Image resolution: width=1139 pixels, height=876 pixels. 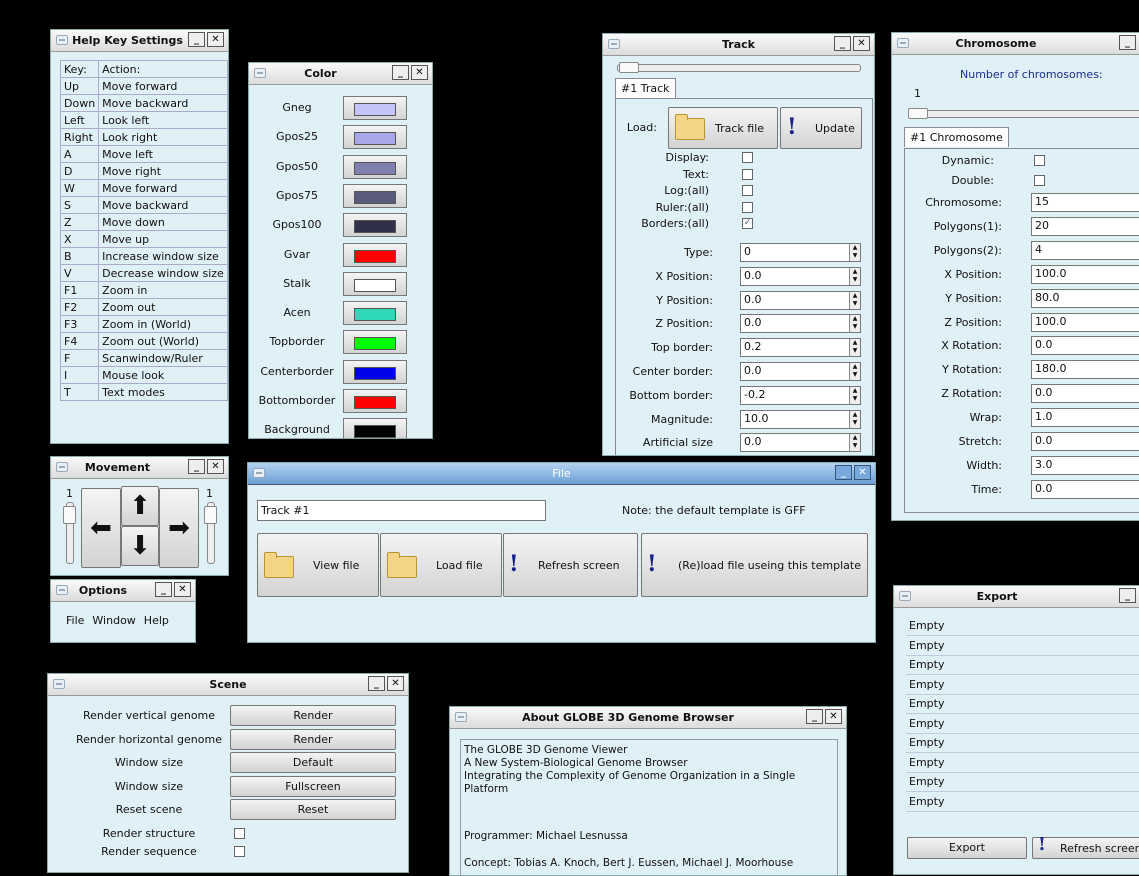 I want to click on chromosome-field-input: 180.0, so click(x=1085, y=370).